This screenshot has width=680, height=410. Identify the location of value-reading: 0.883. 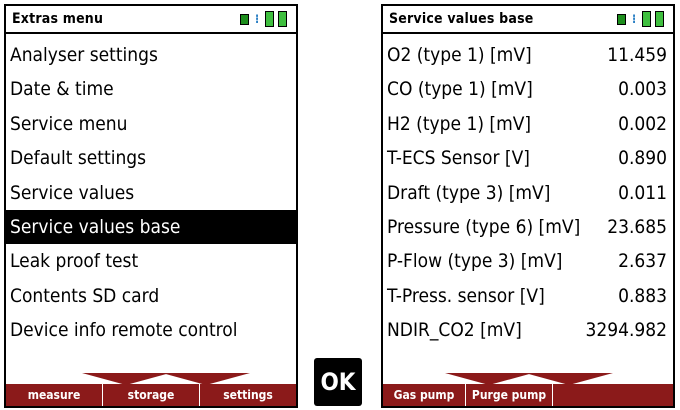
(642, 295).